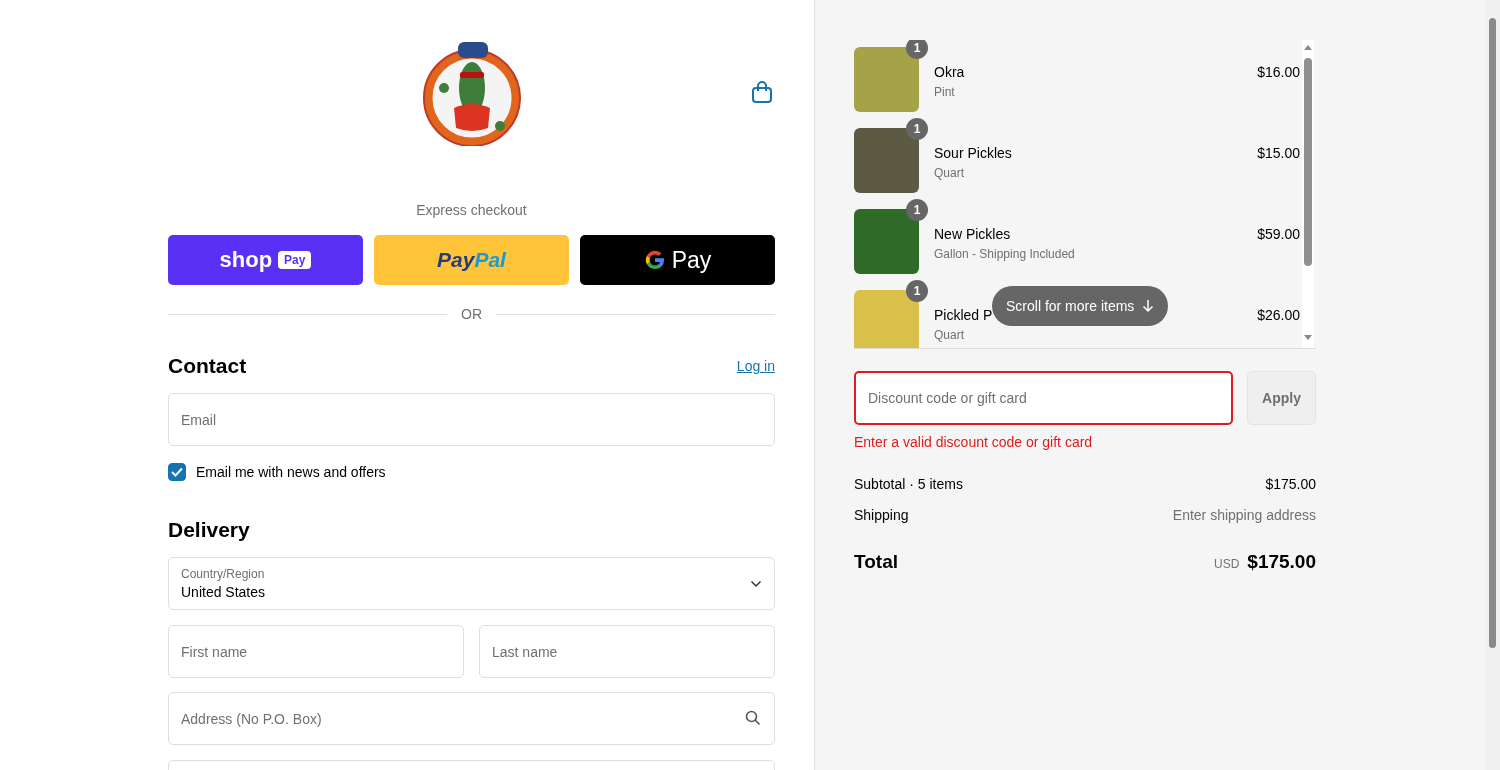 This screenshot has width=1500, height=770. What do you see at coordinates (654, 260) in the screenshot?
I see `google-g-icon` at bounding box center [654, 260].